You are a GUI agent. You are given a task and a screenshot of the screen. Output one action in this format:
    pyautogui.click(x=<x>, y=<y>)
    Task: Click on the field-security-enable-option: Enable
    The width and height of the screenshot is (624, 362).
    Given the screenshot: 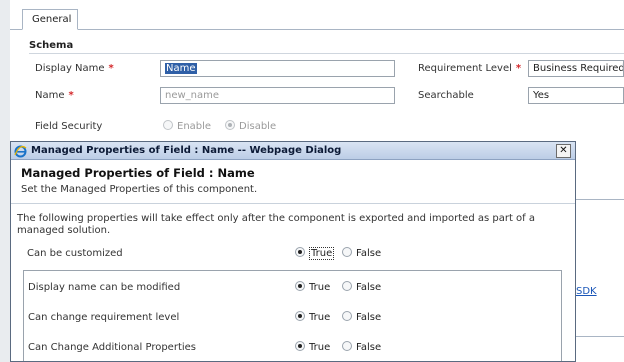 What is the action you would take?
    pyautogui.click(x=187, y=126)
    